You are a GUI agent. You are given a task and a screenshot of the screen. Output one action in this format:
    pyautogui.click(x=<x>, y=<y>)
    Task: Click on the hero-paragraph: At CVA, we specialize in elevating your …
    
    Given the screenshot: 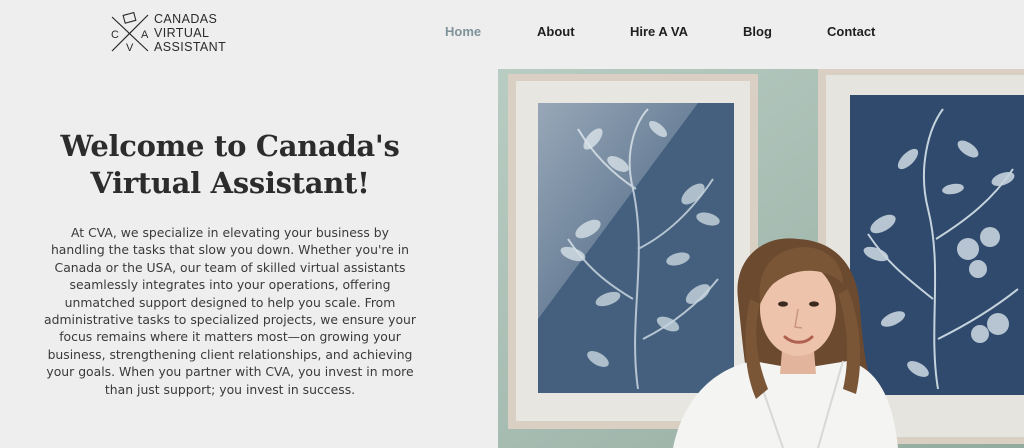 What is the action you would take?
    pyautogui.click(x=230, y=311)
    